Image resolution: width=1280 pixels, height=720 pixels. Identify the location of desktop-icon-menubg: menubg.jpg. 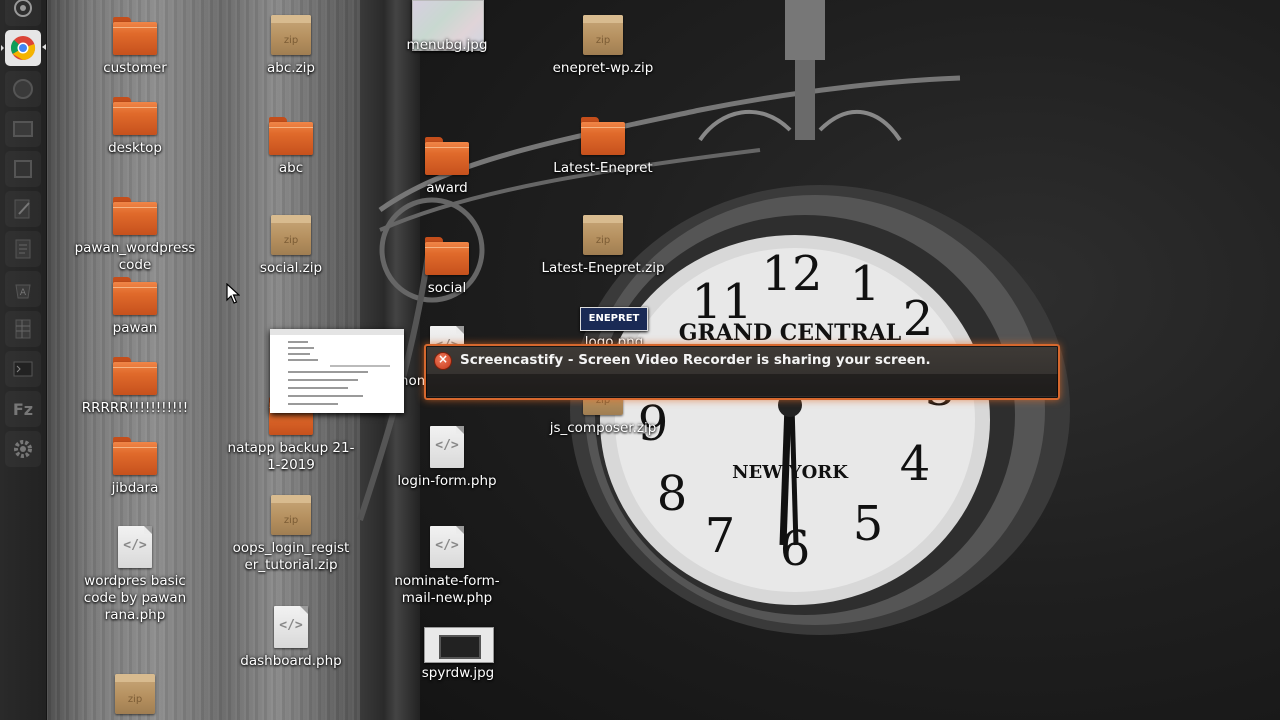
(447, 44).